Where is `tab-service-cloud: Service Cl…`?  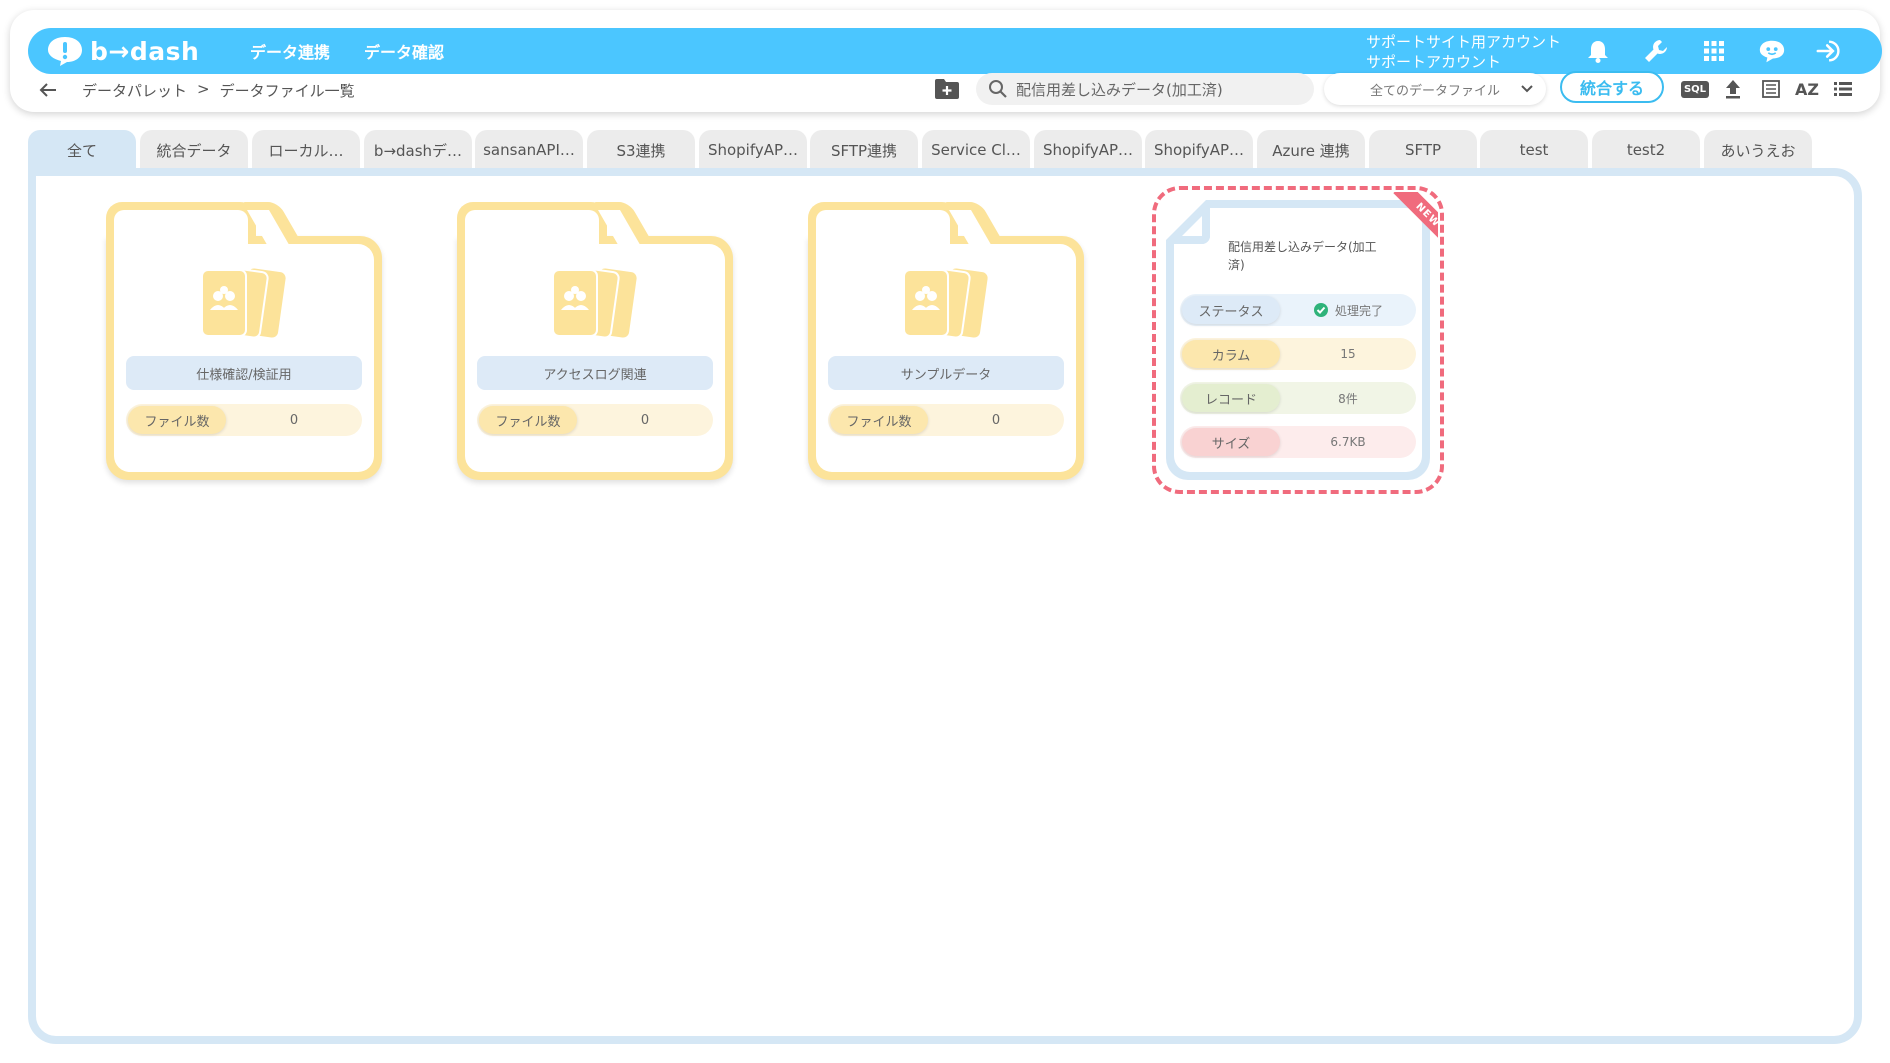
tab-service-cloud: Service Cl… is located at coordinates (976, 150).